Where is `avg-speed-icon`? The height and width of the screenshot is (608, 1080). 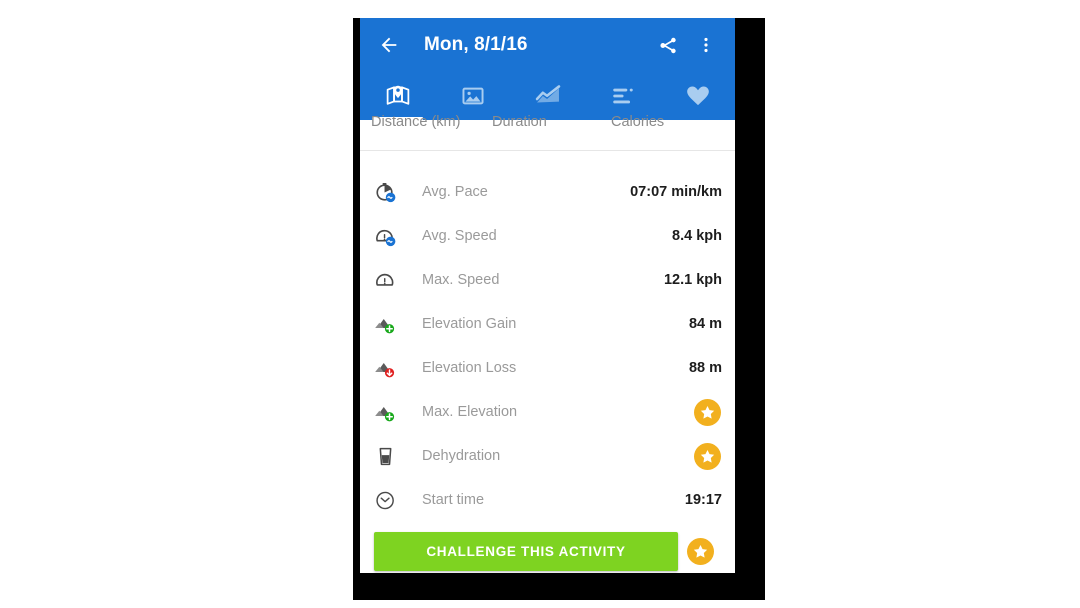 avg-speed-icon is located at coordinates (391, 236).